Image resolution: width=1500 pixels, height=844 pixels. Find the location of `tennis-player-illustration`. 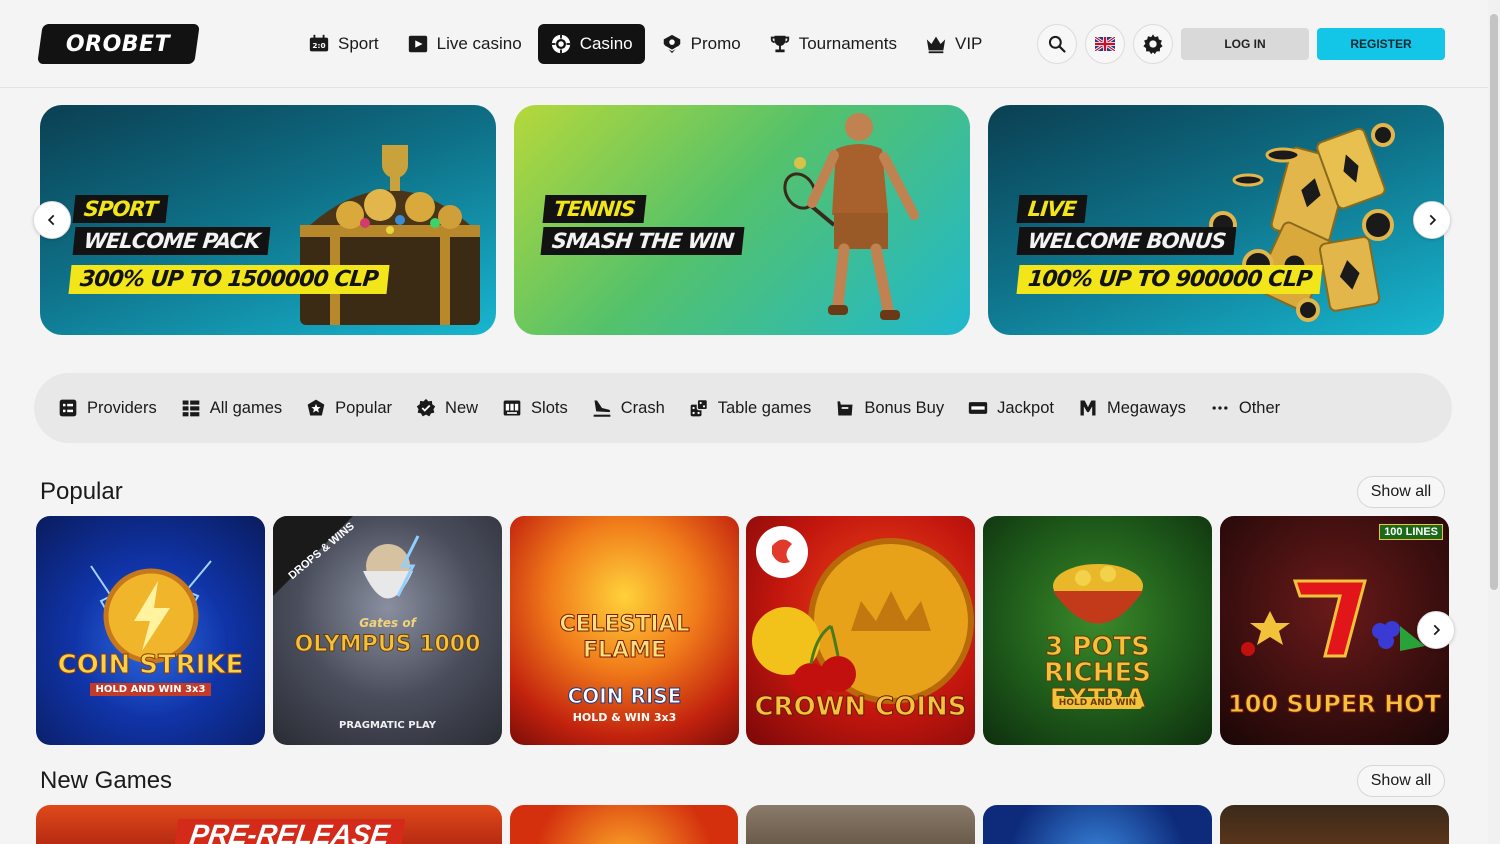

tennis-player-illustration is located at coordinates (851, 216).